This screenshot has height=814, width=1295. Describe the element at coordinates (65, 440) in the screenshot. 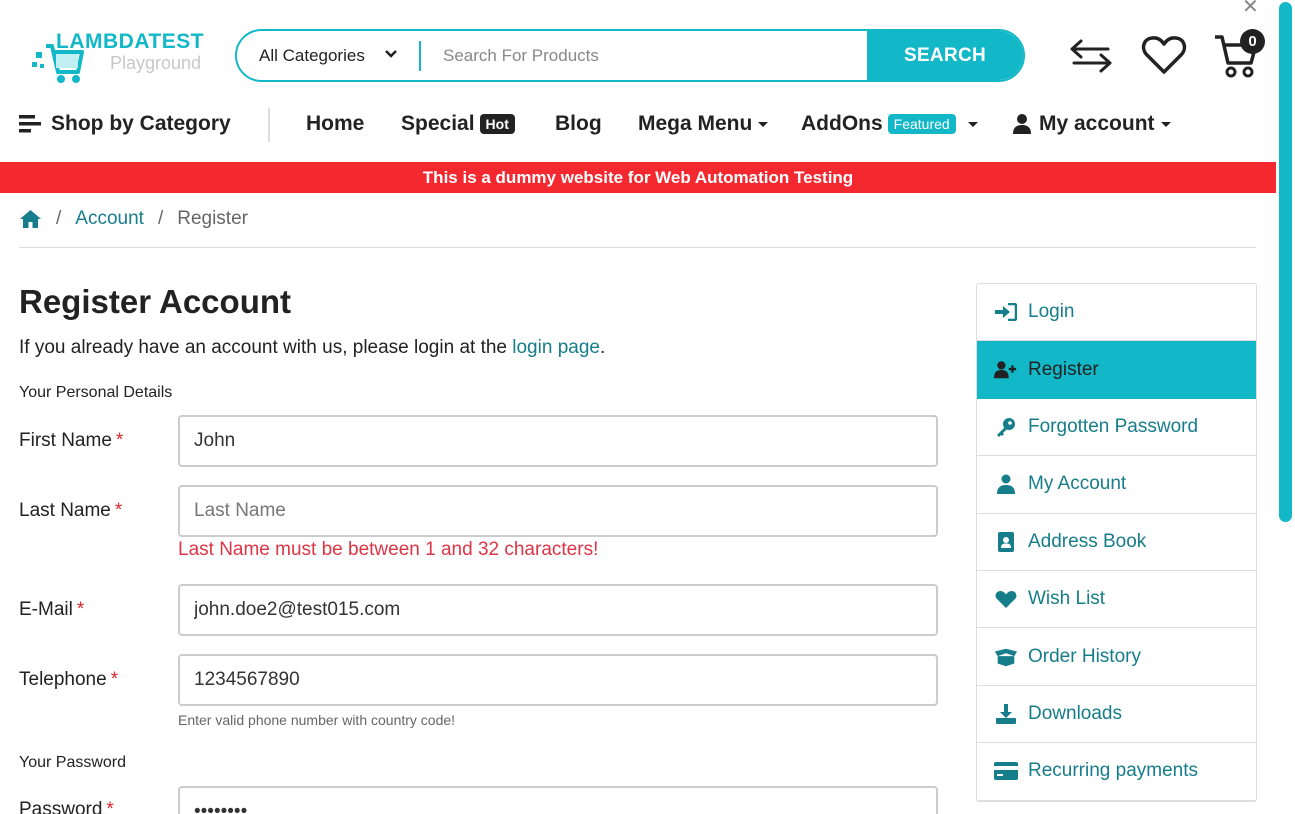

I see `first-name-label-text: First Name` at that location.